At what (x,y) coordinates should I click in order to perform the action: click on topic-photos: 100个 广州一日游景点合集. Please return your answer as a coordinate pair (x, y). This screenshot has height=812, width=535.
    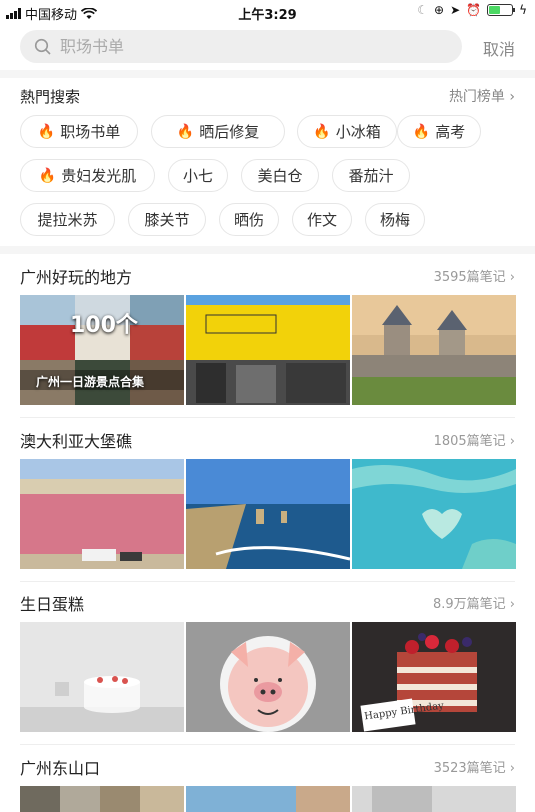
    Looking at the image, I should click on (268, 350).